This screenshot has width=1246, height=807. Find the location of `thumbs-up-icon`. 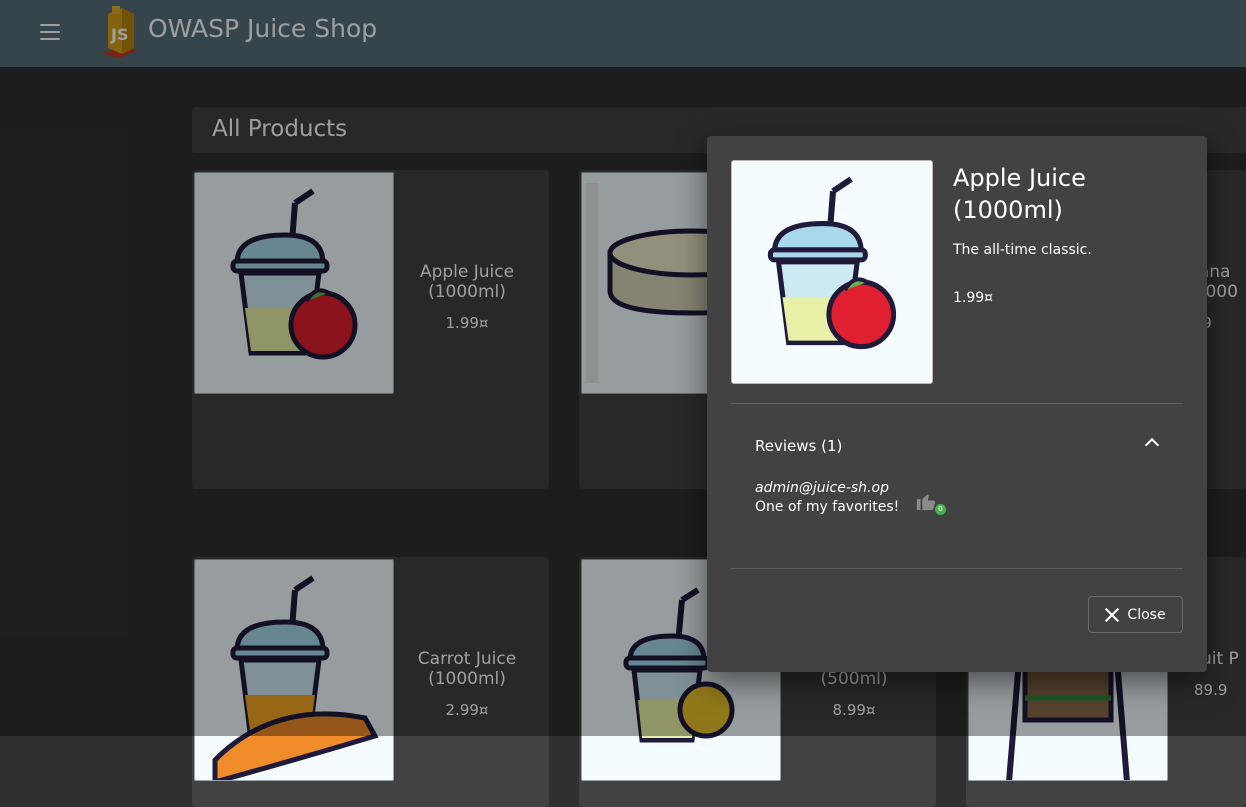

thumbs-up-icon is located at coordinates (926, 502).